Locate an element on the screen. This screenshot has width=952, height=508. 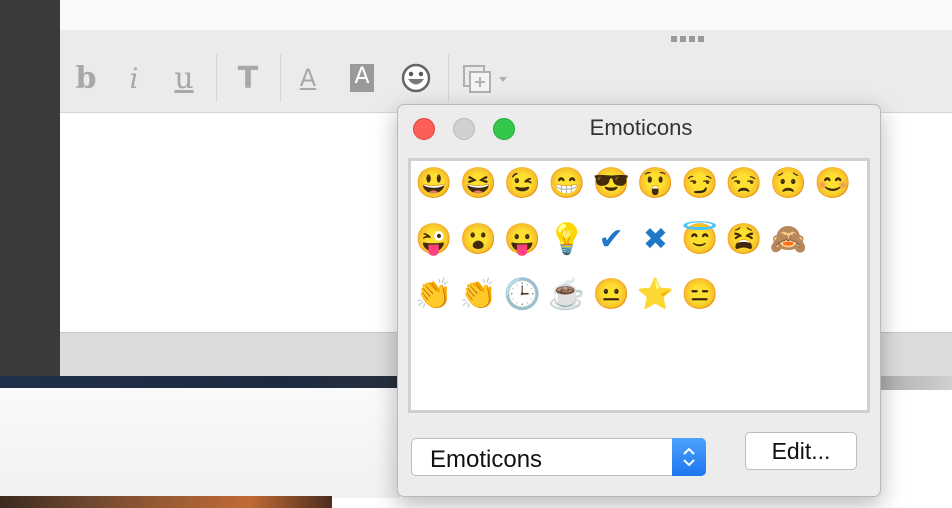
emoticon-item: 🙈 is located at coordinates (788, 240).